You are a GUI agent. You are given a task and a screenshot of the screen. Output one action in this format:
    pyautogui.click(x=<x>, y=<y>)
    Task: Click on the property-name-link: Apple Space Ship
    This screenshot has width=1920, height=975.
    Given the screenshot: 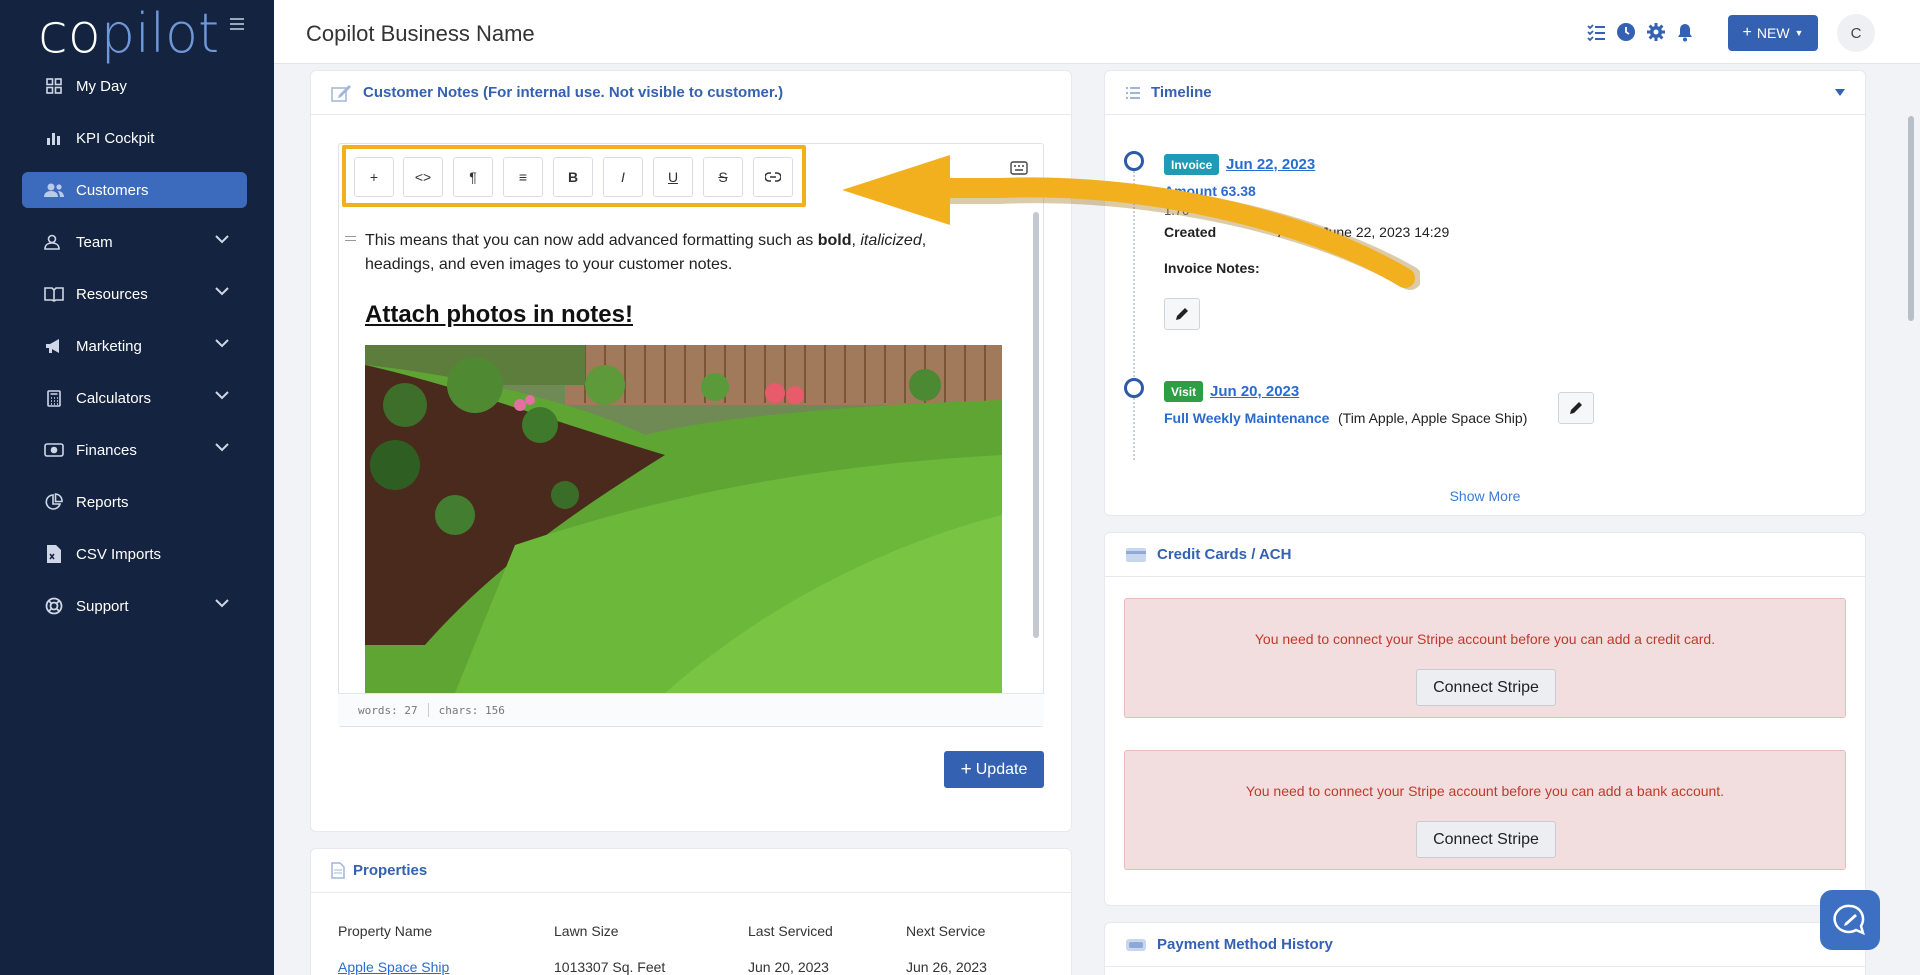 What is the action you would take?
    pyautogui.click(x=393, y=967)
    